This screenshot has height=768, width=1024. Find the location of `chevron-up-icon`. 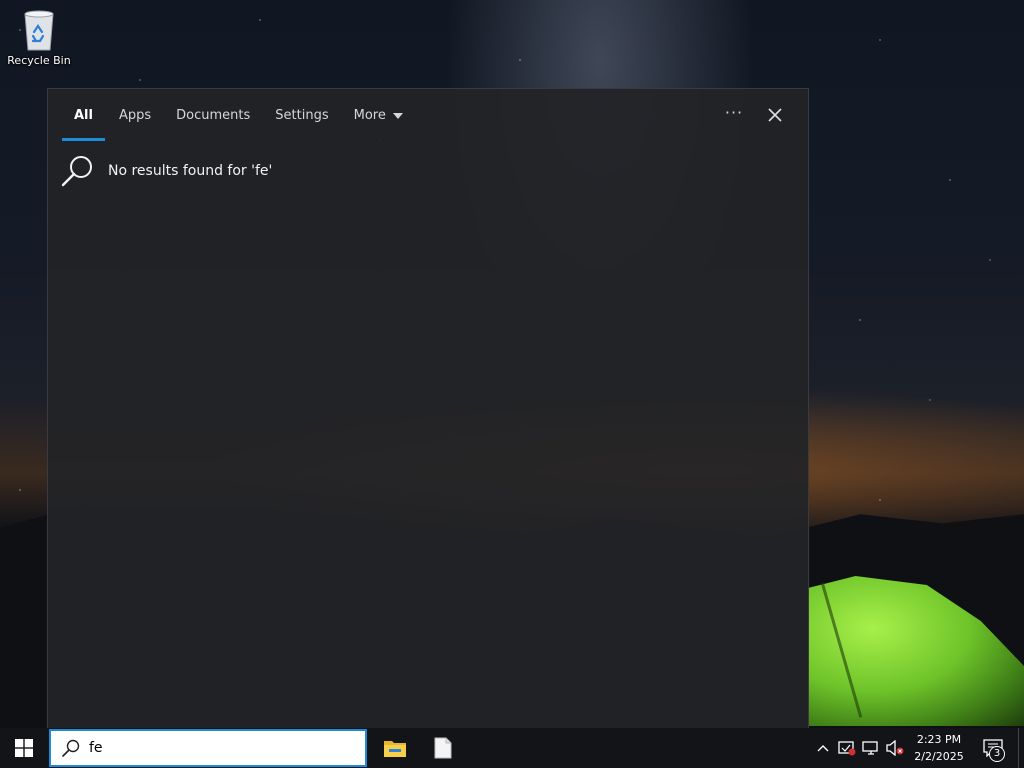

chevron-up-icon is located at coordinates (823, 748).